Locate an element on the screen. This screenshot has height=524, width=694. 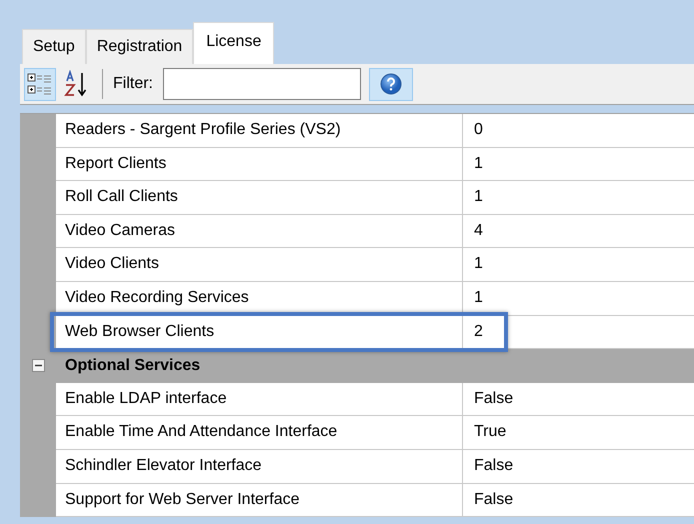
property-row: Support for Web Server Interface False is located at coordinates (357, 501).